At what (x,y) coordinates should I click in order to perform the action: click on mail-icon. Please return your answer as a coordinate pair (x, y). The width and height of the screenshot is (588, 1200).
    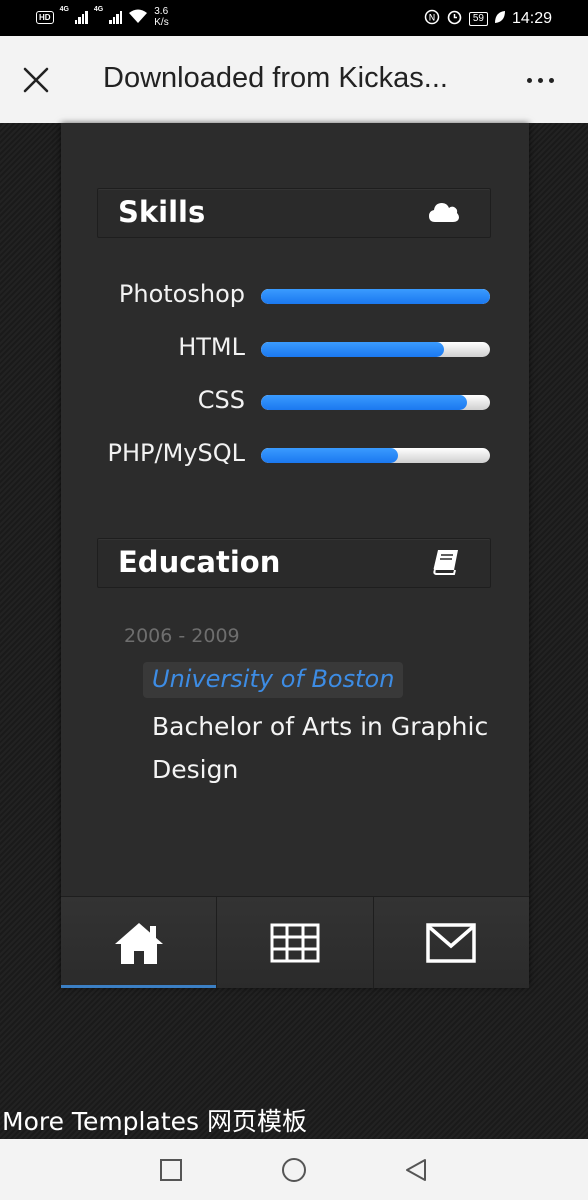
    Looking at the image, I should click on (451, 942).